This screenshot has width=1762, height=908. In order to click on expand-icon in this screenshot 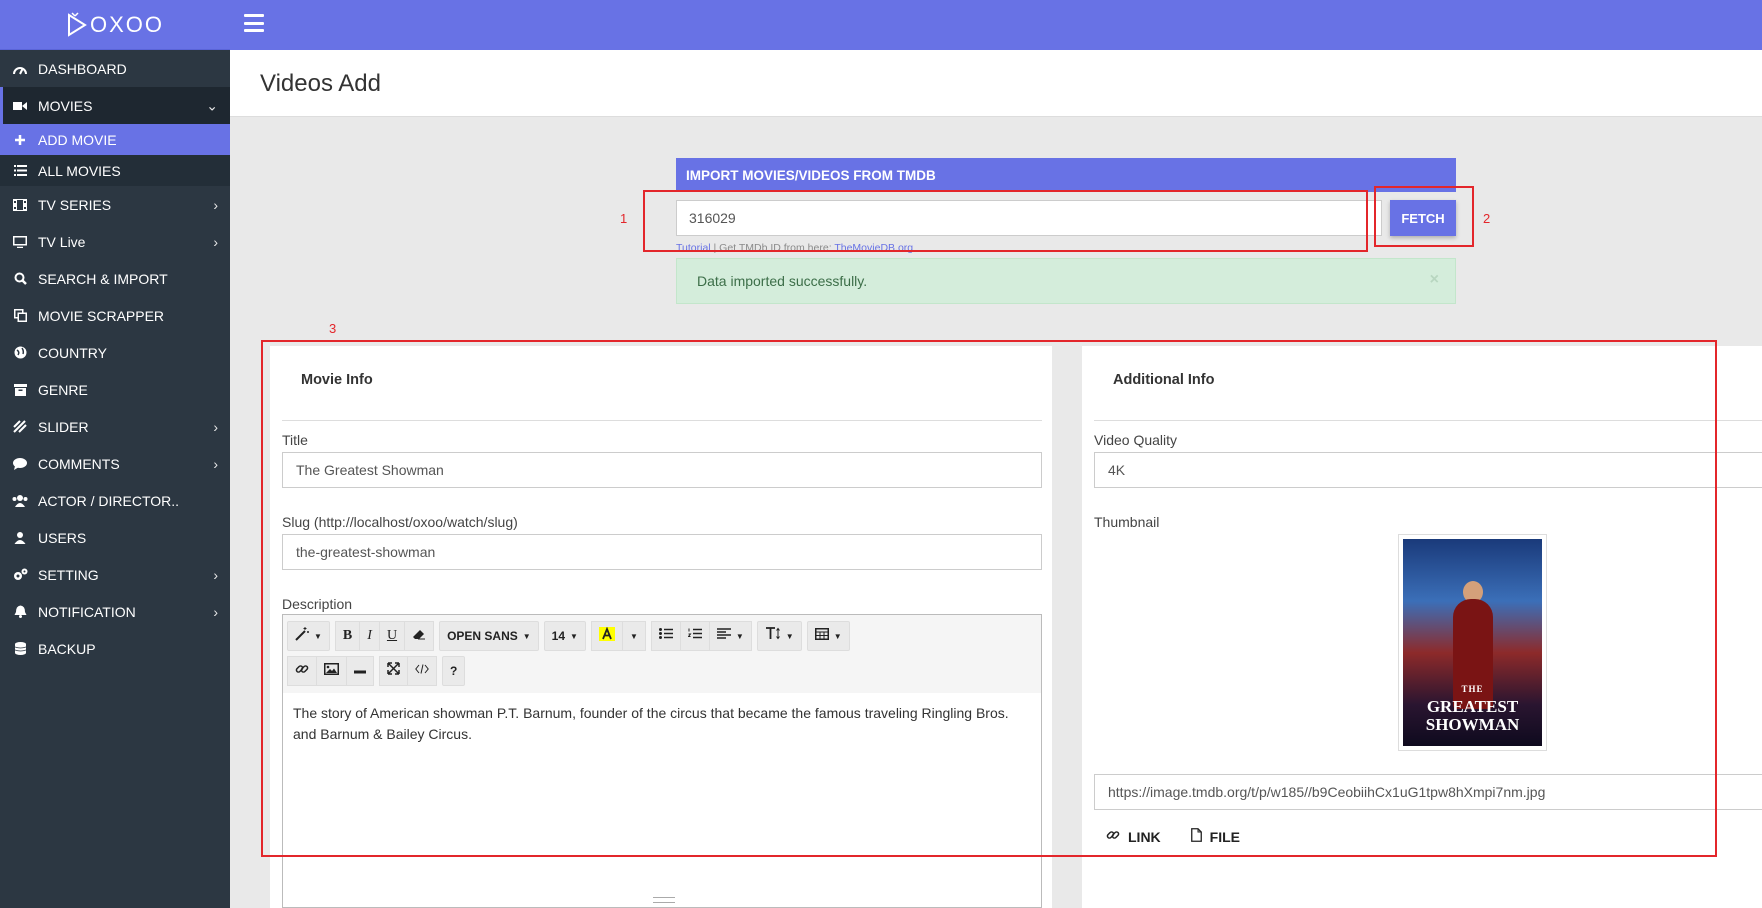, I will do `click(393, 671)`.